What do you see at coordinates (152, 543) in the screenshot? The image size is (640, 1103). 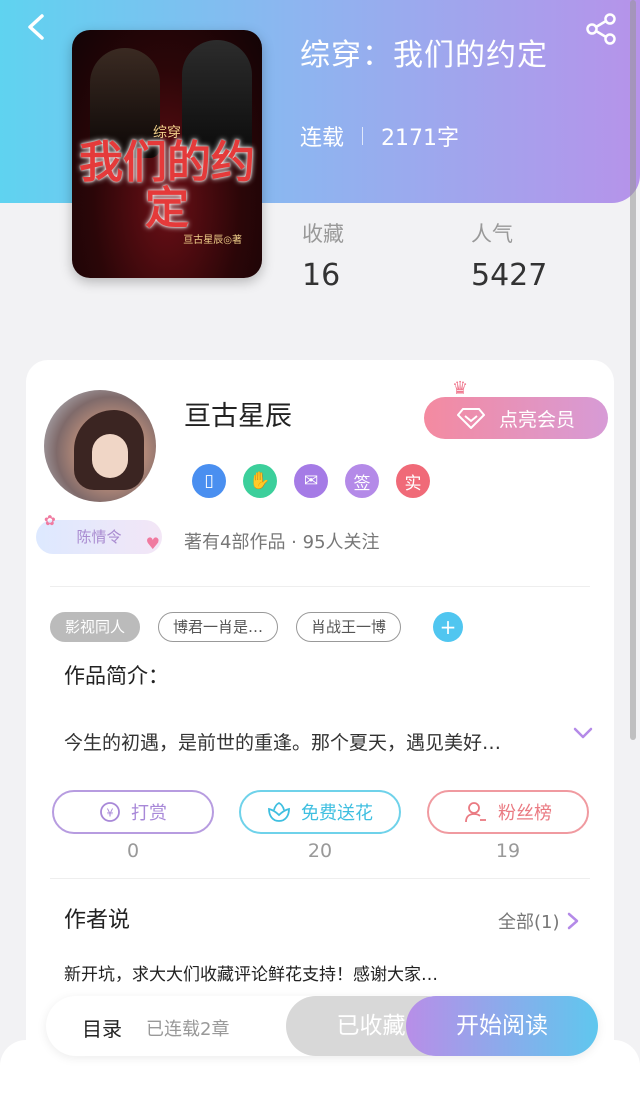 I see `heart-icon: ♥` at bounding box center [152, 543].